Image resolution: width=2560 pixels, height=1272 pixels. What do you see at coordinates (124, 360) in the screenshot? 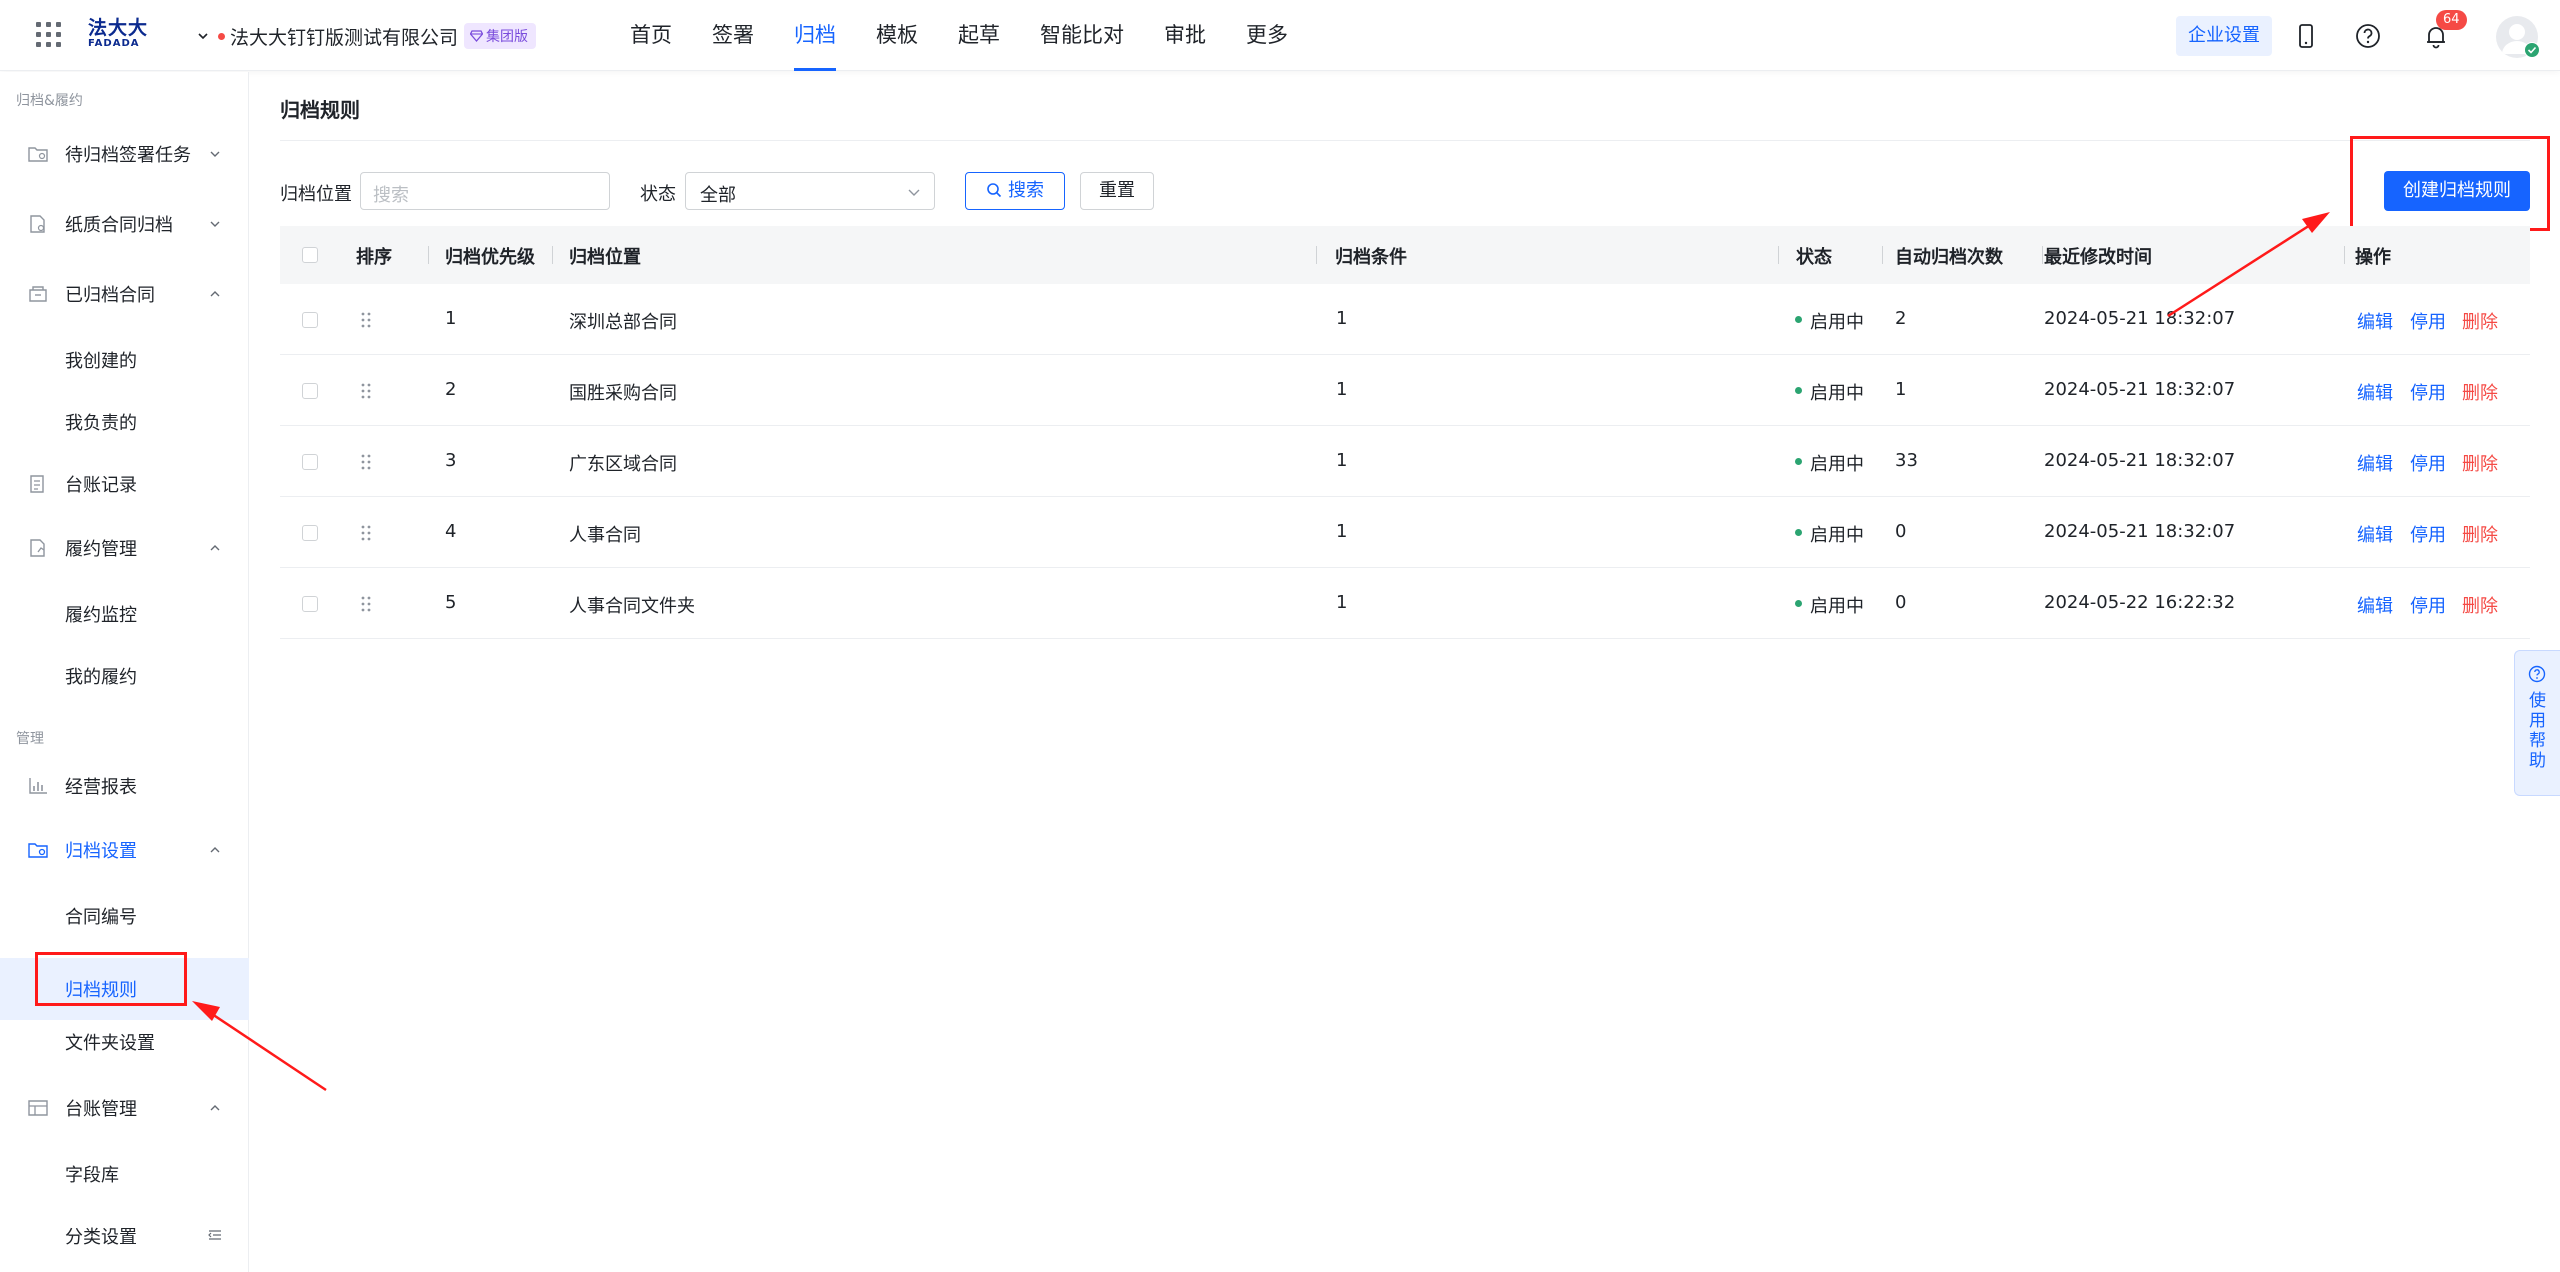
I see `sidebar-item-created-by-me: 我创建的` at bounding box center [124, 360].